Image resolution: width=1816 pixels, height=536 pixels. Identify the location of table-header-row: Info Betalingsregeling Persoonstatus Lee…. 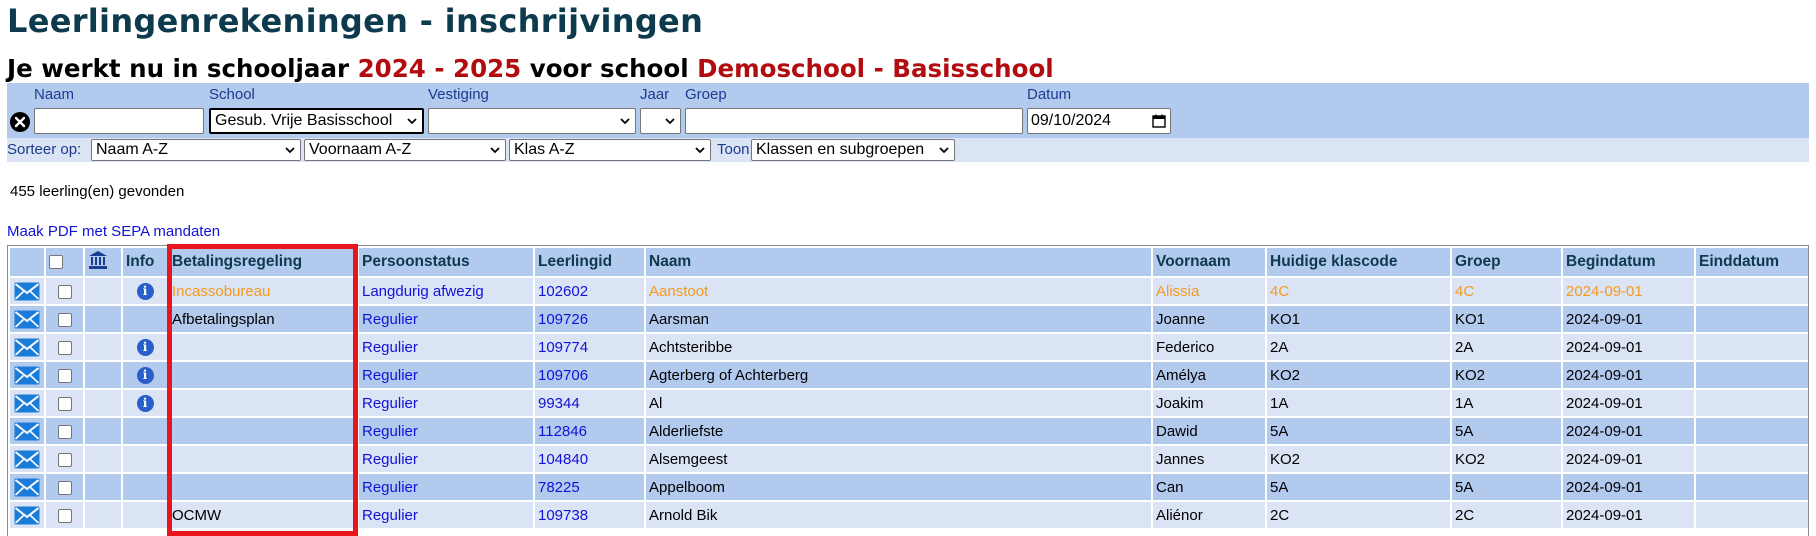
(909, 262).